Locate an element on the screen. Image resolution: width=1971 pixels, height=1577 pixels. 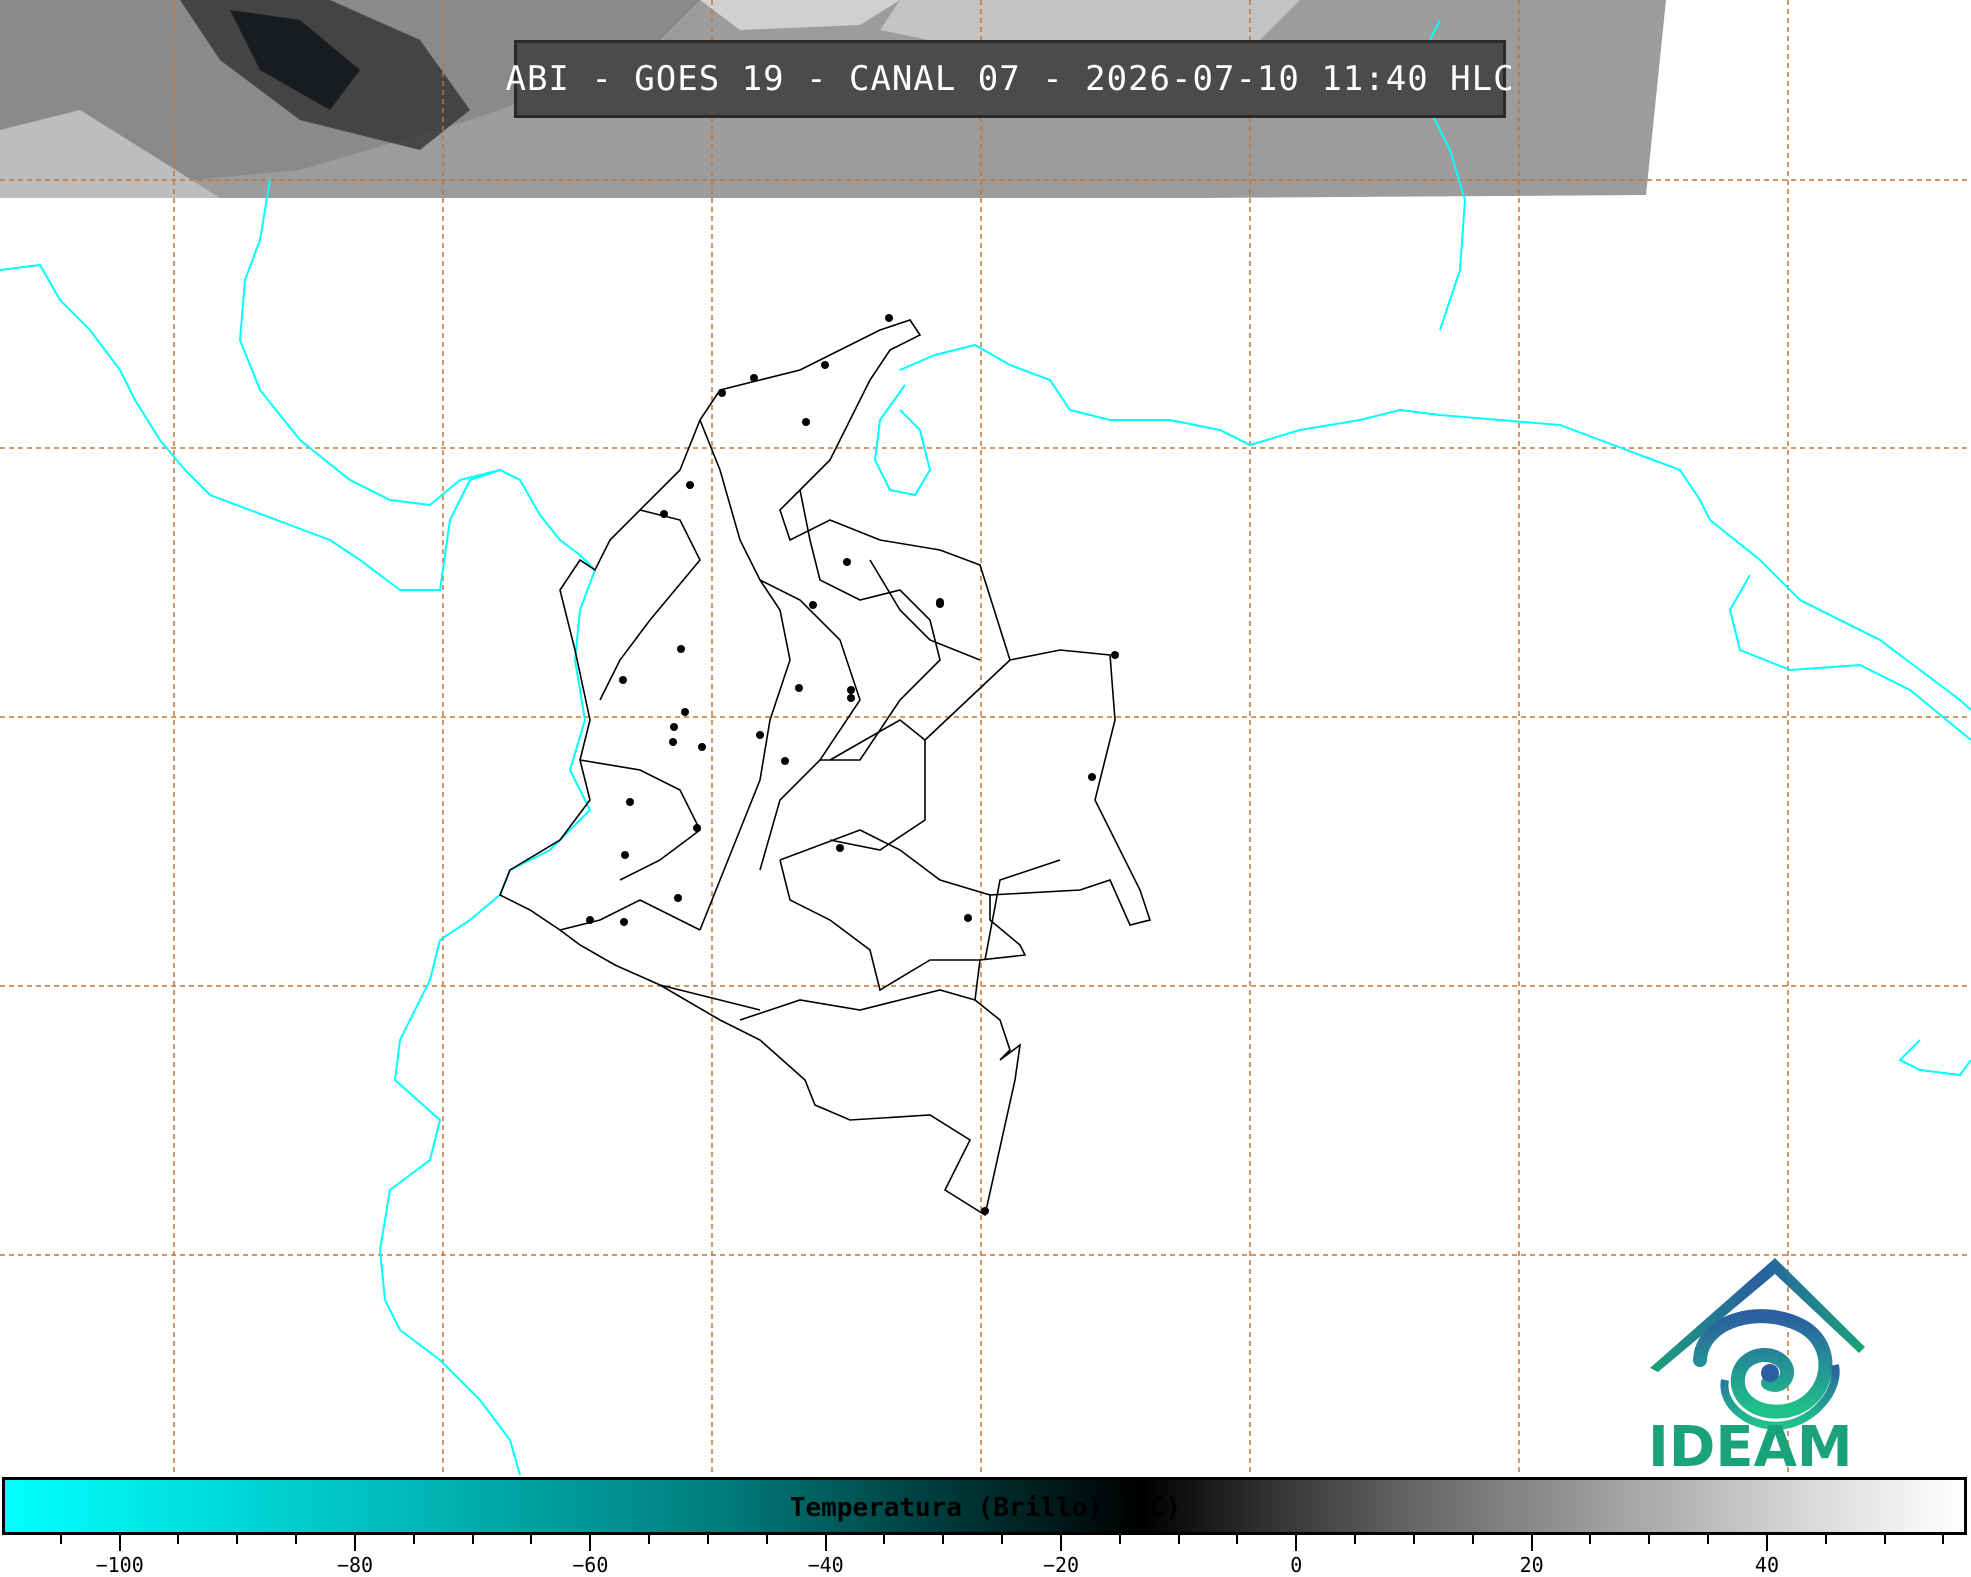
colorbar-label: Temperatura (Brillo) (°C) is located at coordinates (985, 1508).